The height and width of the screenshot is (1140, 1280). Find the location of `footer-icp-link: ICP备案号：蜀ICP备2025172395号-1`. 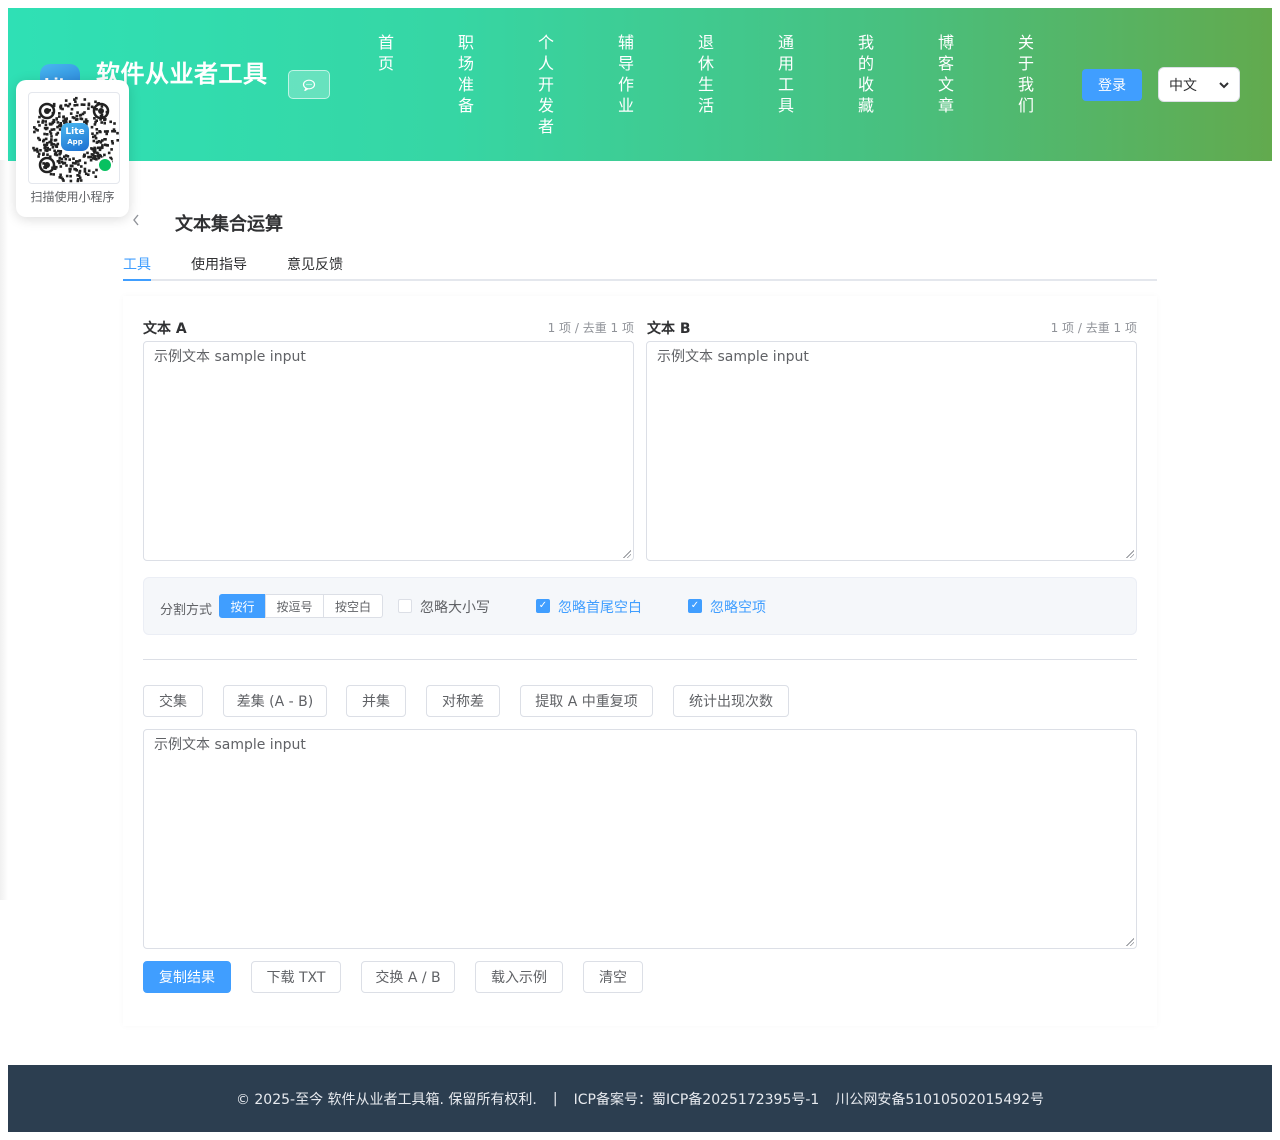

footer-icp-link: ICP备案号：蜀ICP备2025172395号-1 is located at coordinates (697, 1099).